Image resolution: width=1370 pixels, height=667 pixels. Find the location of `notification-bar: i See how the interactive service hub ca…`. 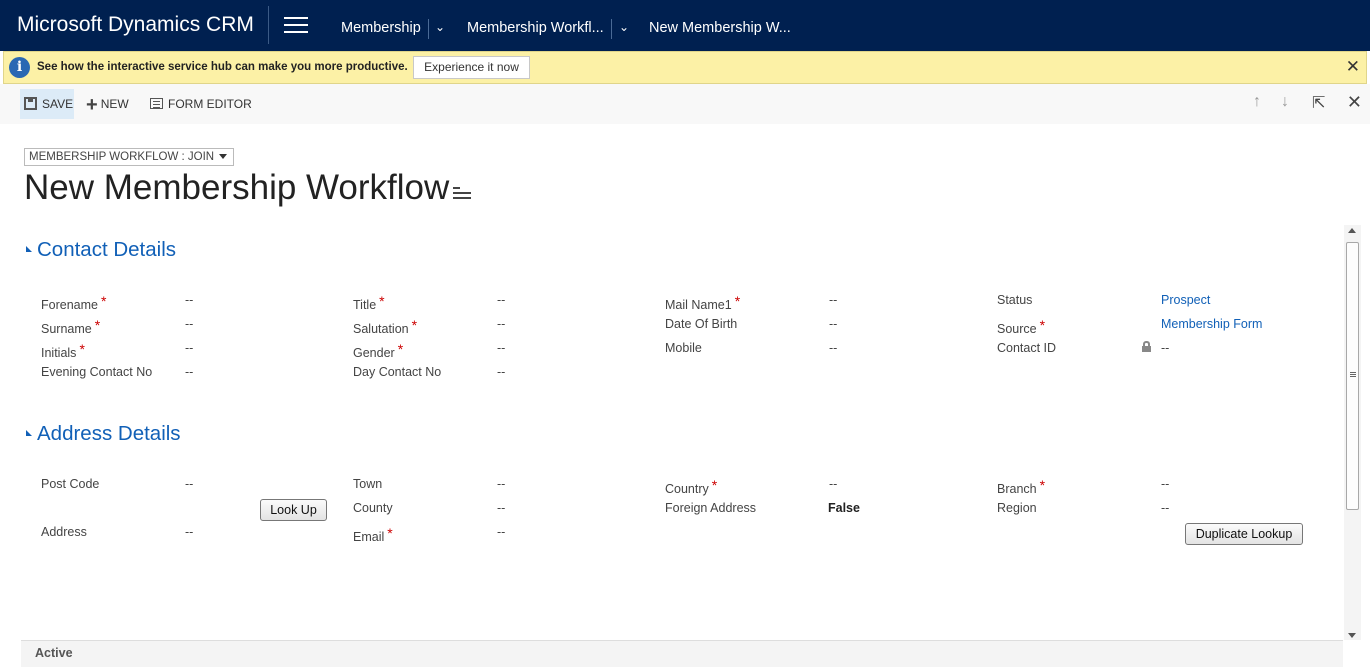

notification-bar: i See how the interactive service hub ca… is located at coordinates (685, 67).